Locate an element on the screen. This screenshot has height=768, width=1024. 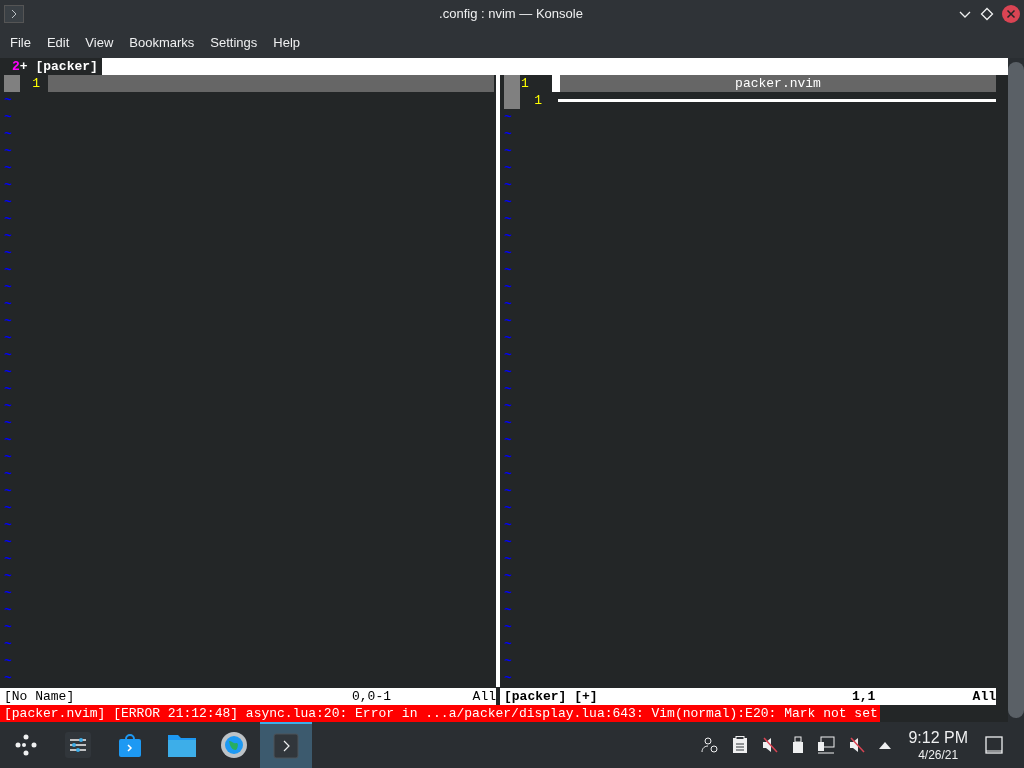
user-icon is located at coordinates (710, 745).